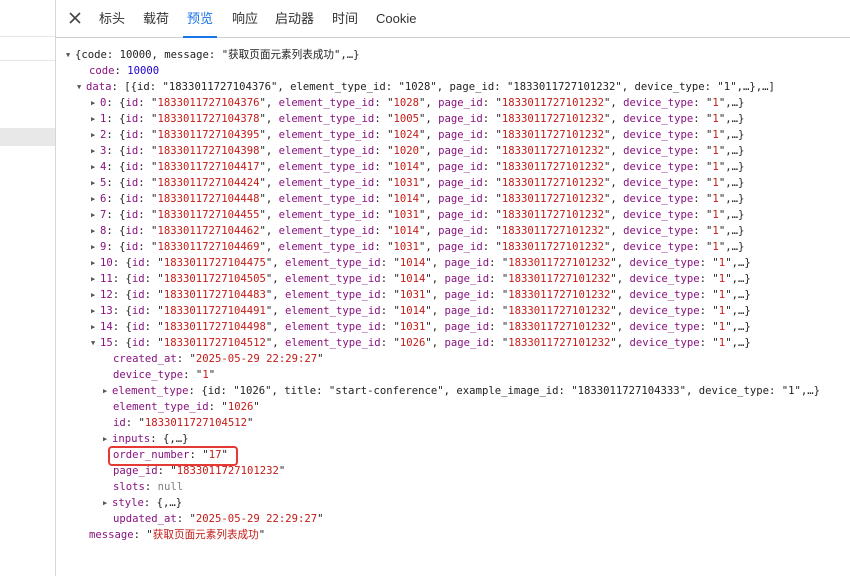  What do you see at coordinates (218, 359) in the screenshot?
I see `tree-row-created-at: created_at: "2025-05-29 22:29:27"` at bounding box center [218, 359].